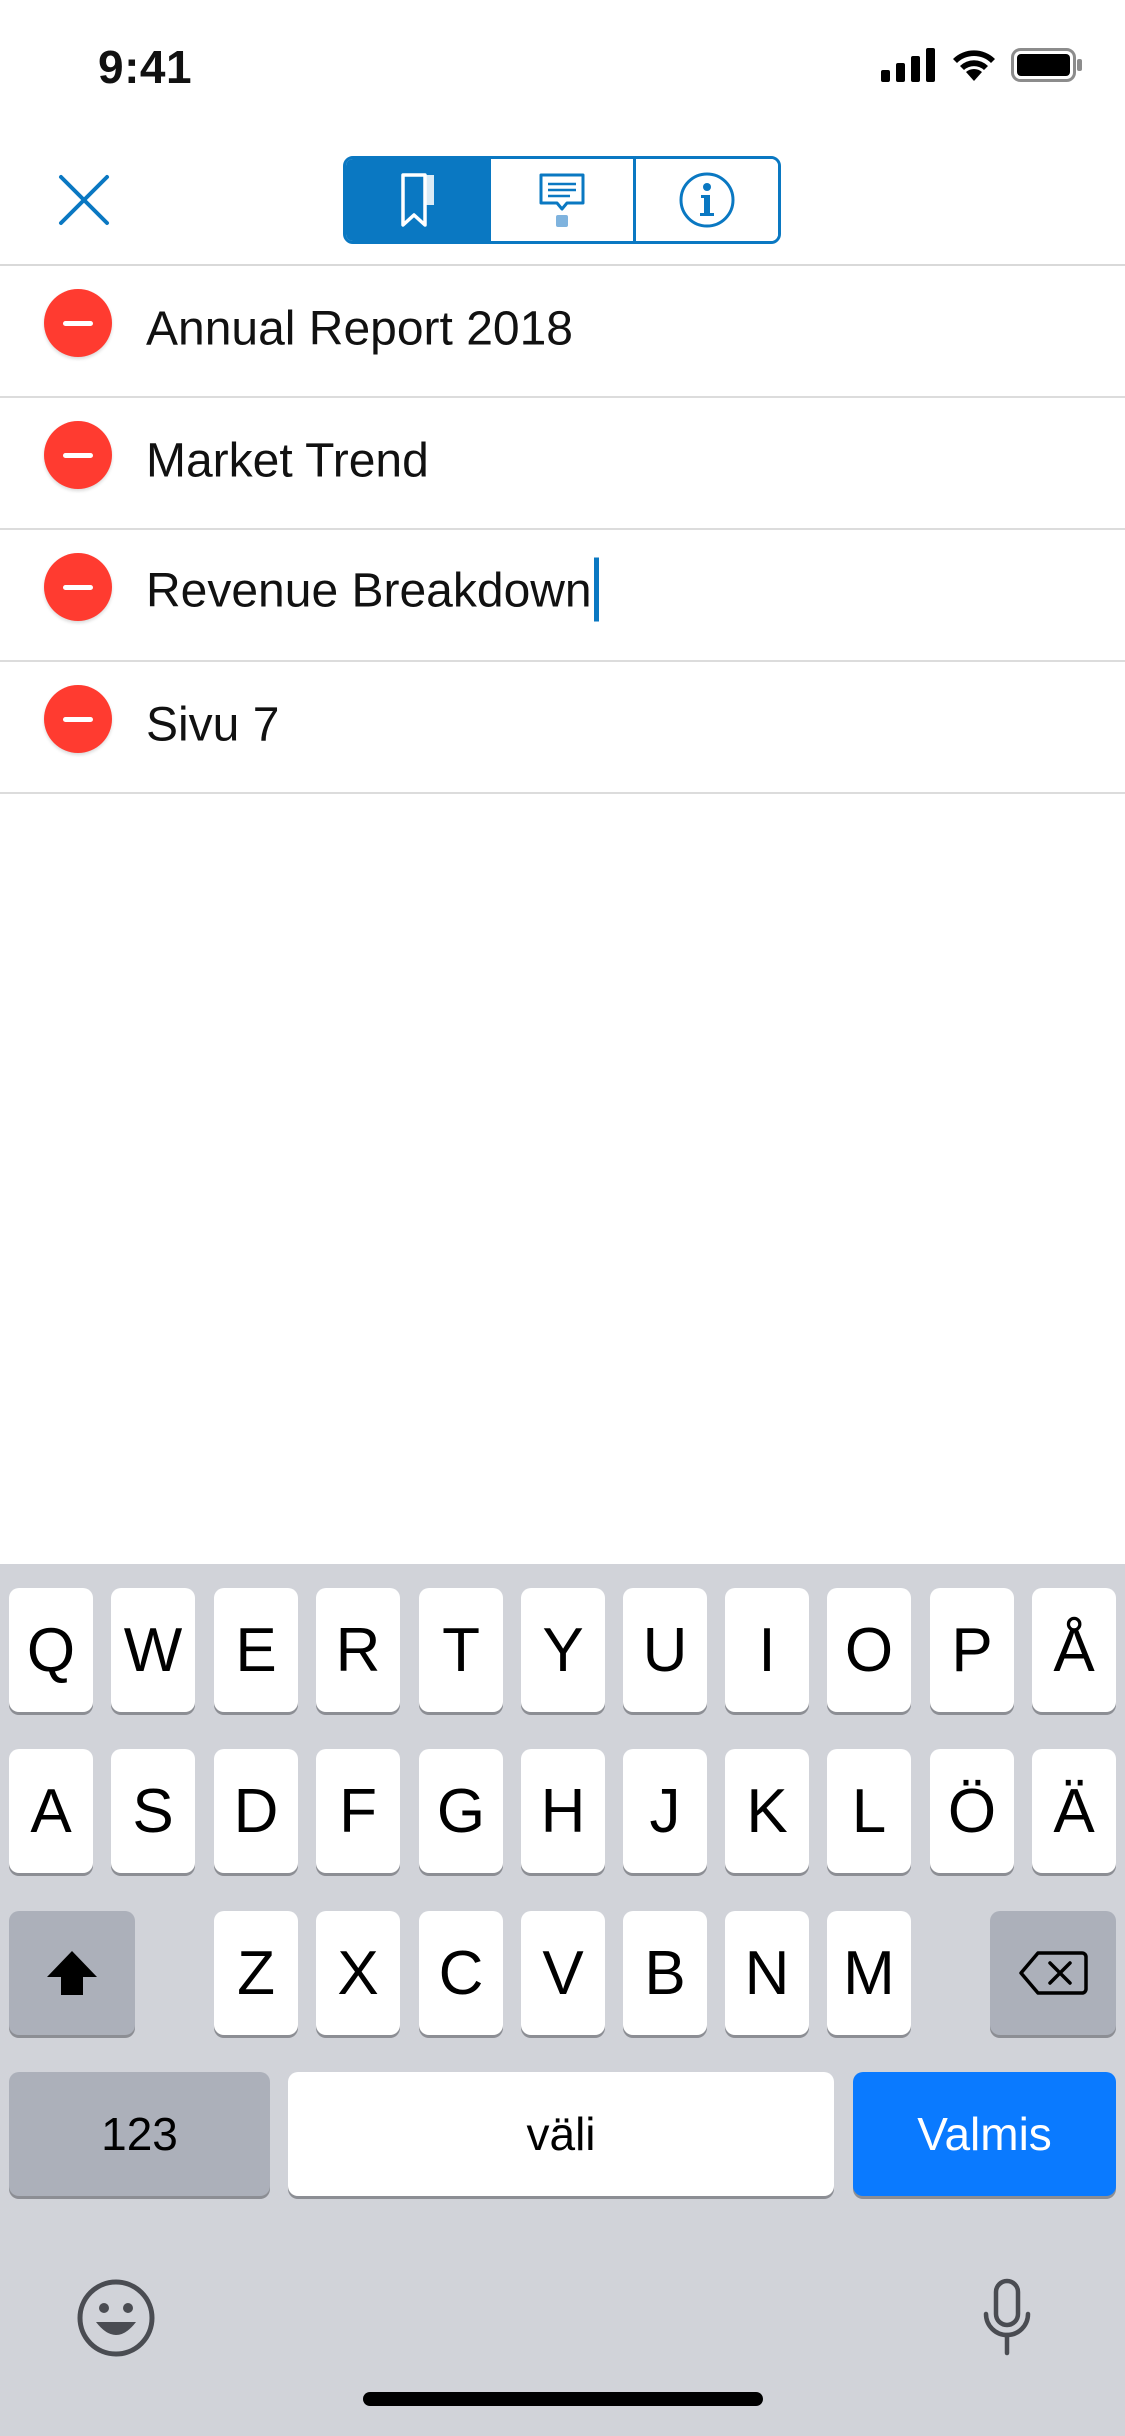 Image resolution: width=1125 pixels, height=2436 pixels. I want to click on backspace-icon, so click(1053, 1973).